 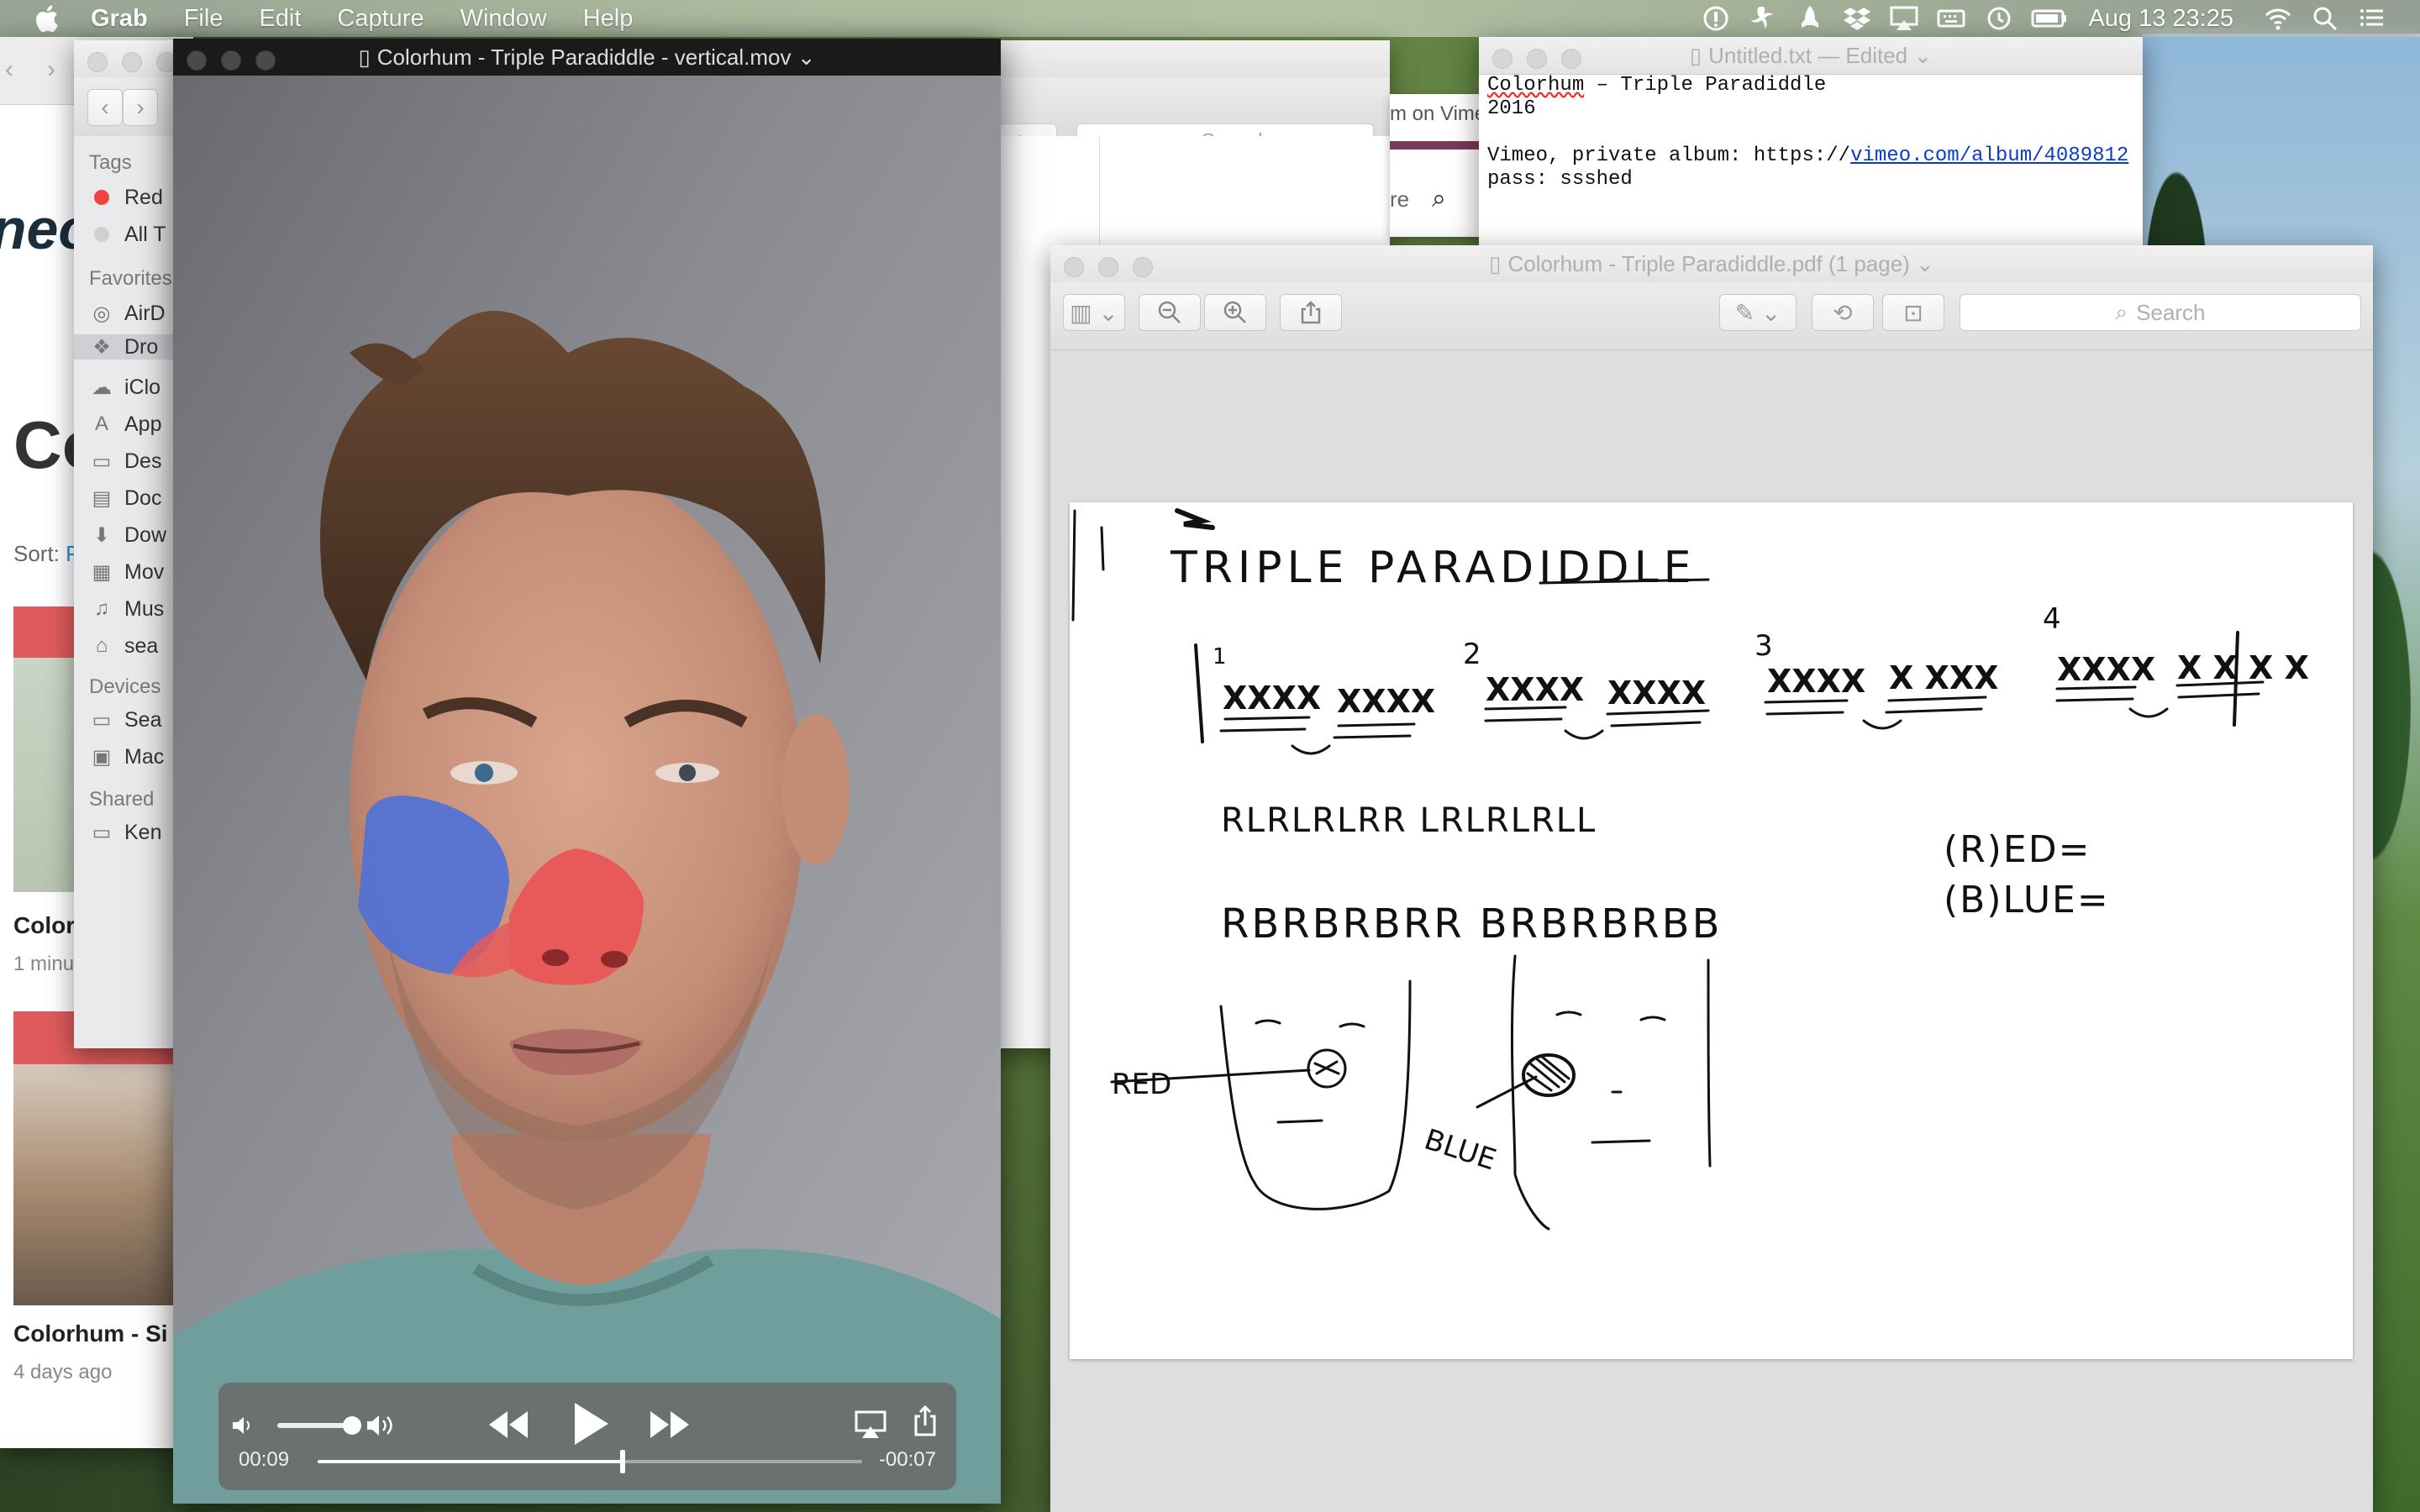 What do you see at coordinates (126, 197) in the screenshot?
I see `sidebar-tag-red: Red` at bounding box center [126, 197].